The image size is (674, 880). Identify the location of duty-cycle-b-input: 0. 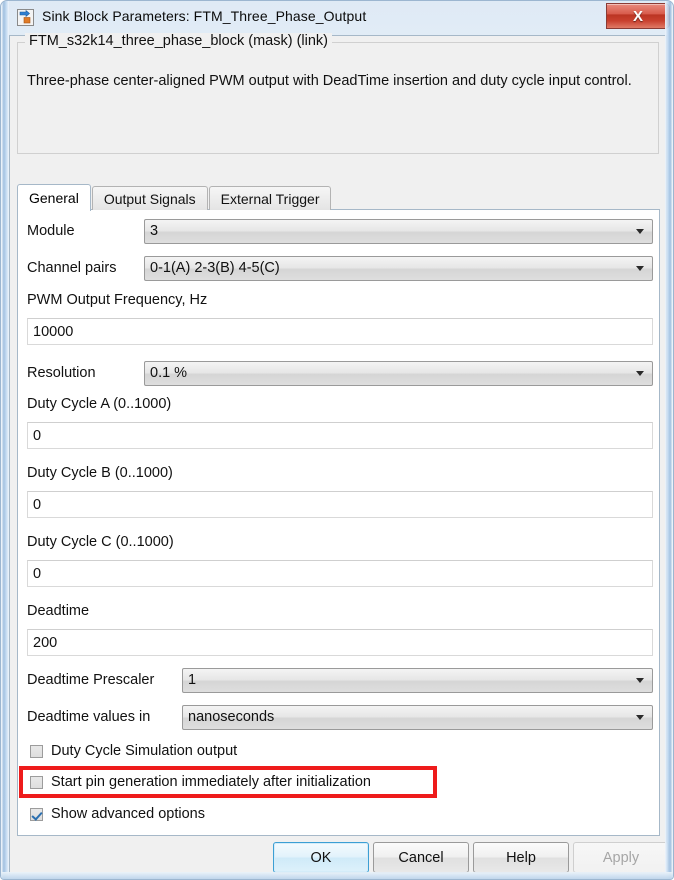
(340, 504).